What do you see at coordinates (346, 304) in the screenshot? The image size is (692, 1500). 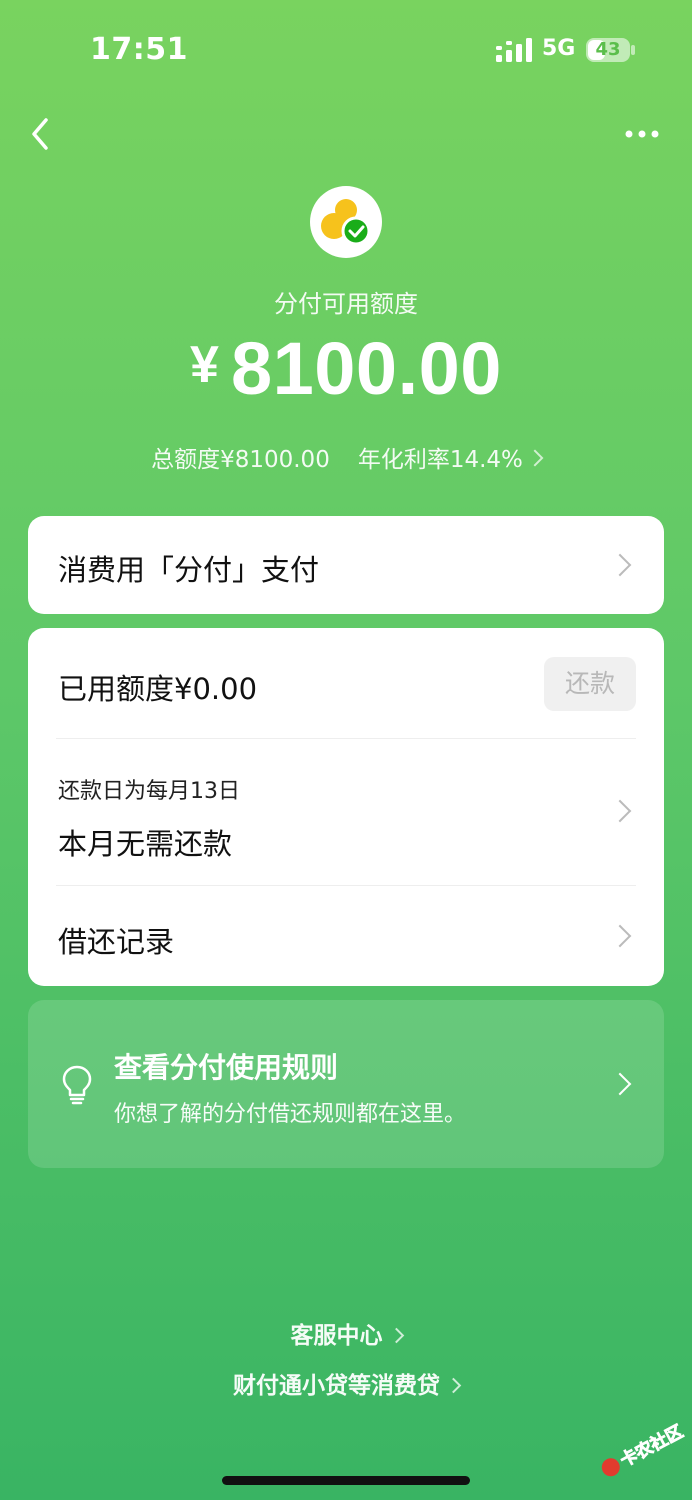 I see `available-limit-label: 分付可用额度` at bounding box center [346, 304].